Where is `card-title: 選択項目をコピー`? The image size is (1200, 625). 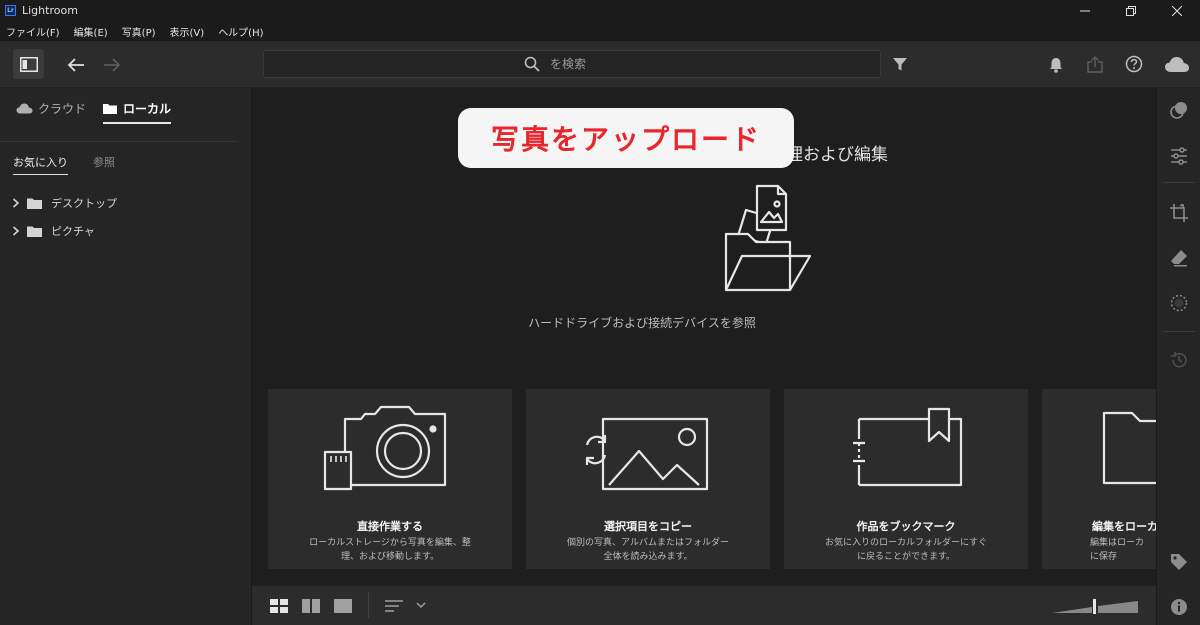 card-title: 選択項目をコピー is located at coordinates (648, 526).